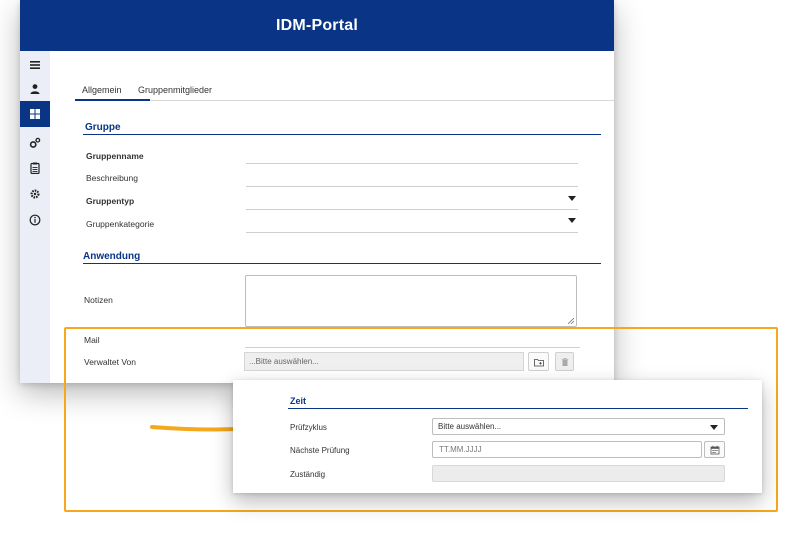  I want to click on user-icon, so click(35, 89).